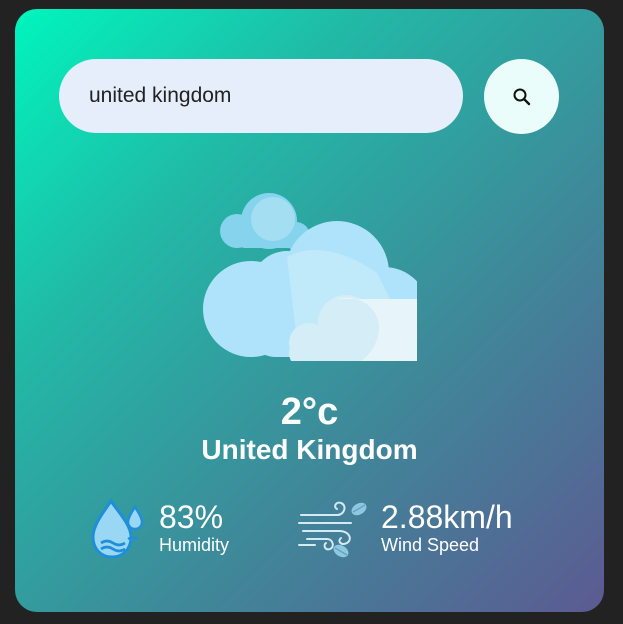  Describe the element at coordinates (309, 412) in the screenshot. I see `temperature: 2°c` at that location.